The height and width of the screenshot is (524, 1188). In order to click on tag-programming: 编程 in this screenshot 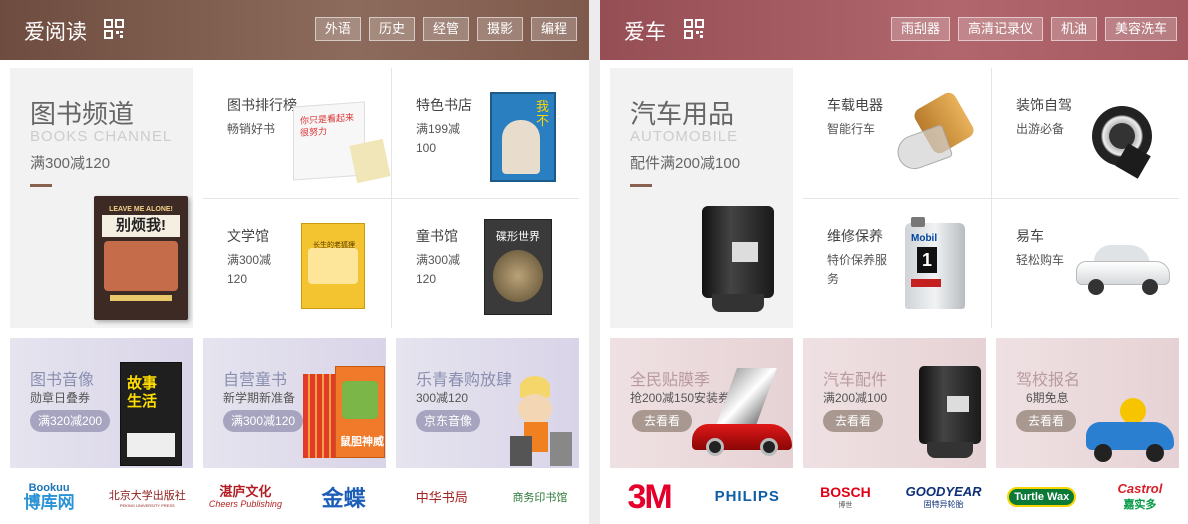, I will do `click(553, 29)`.